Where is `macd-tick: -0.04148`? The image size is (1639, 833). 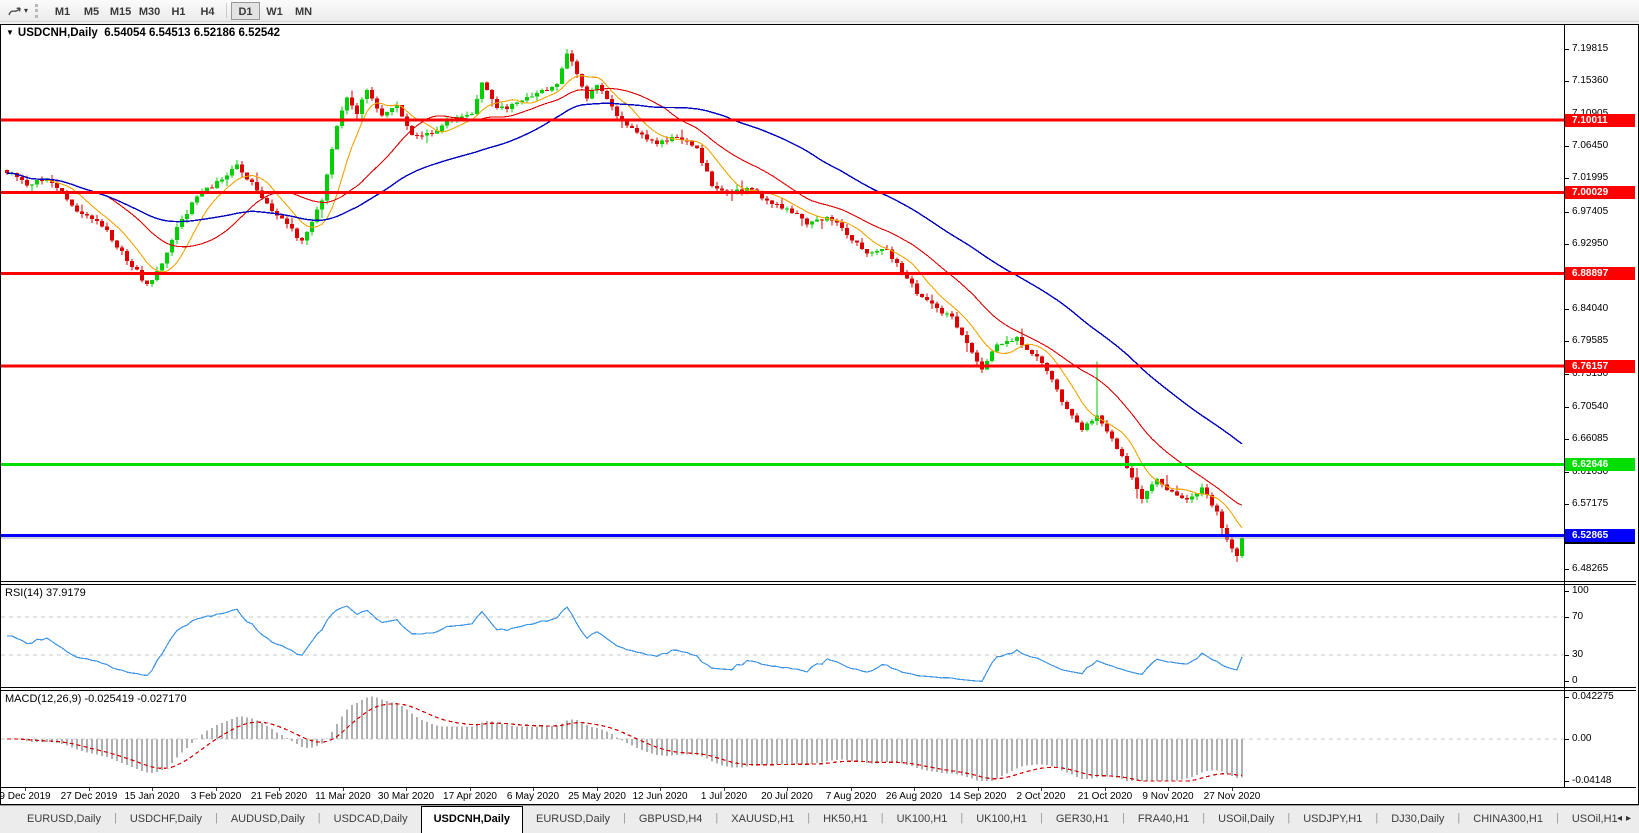
macd-tick: -0.04148 is located at coordinates (1588, 781).